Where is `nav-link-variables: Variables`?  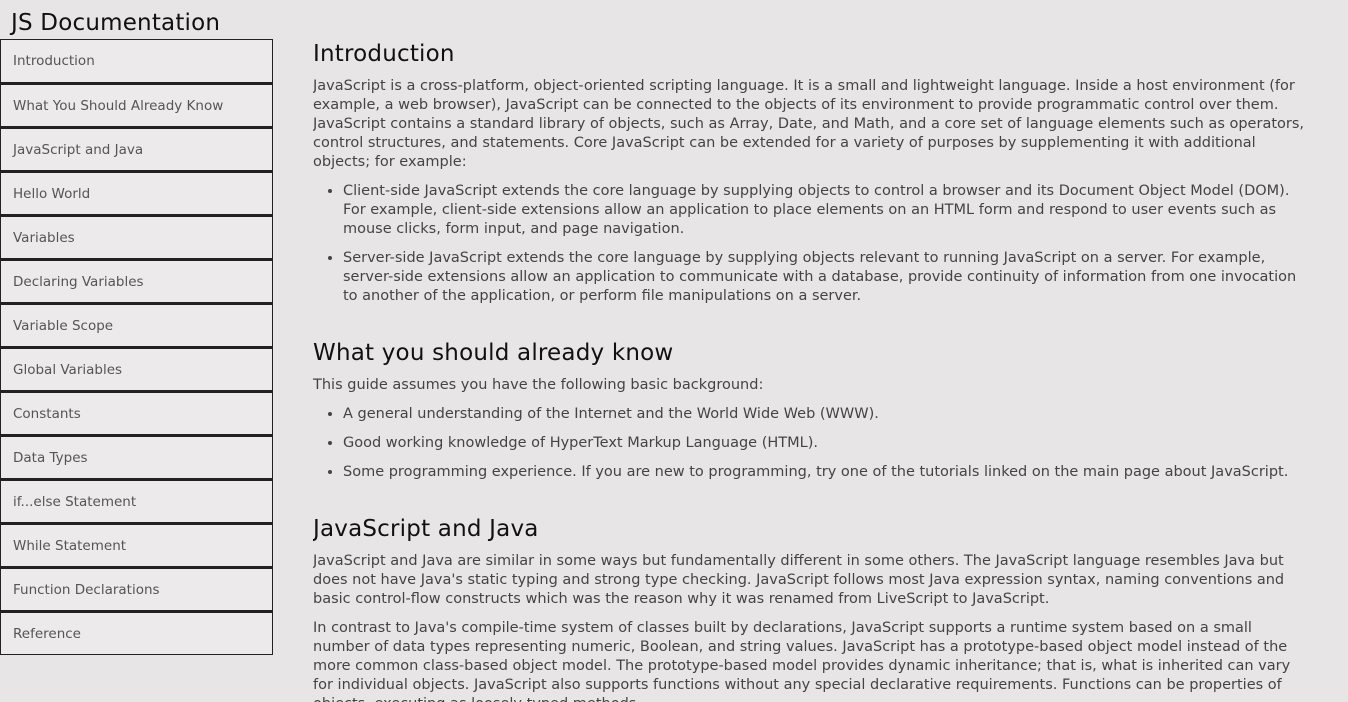
nav-link-variables: Variables is located at coordinates (136, 237).